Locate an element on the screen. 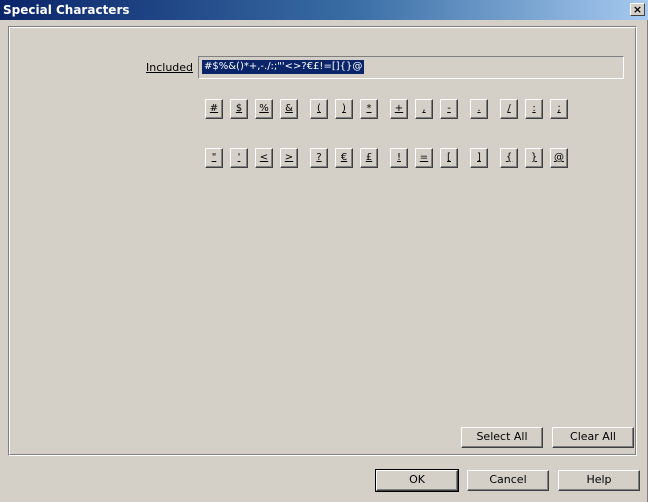  cancel-label: Cancel is located at coordinates (508, 479).